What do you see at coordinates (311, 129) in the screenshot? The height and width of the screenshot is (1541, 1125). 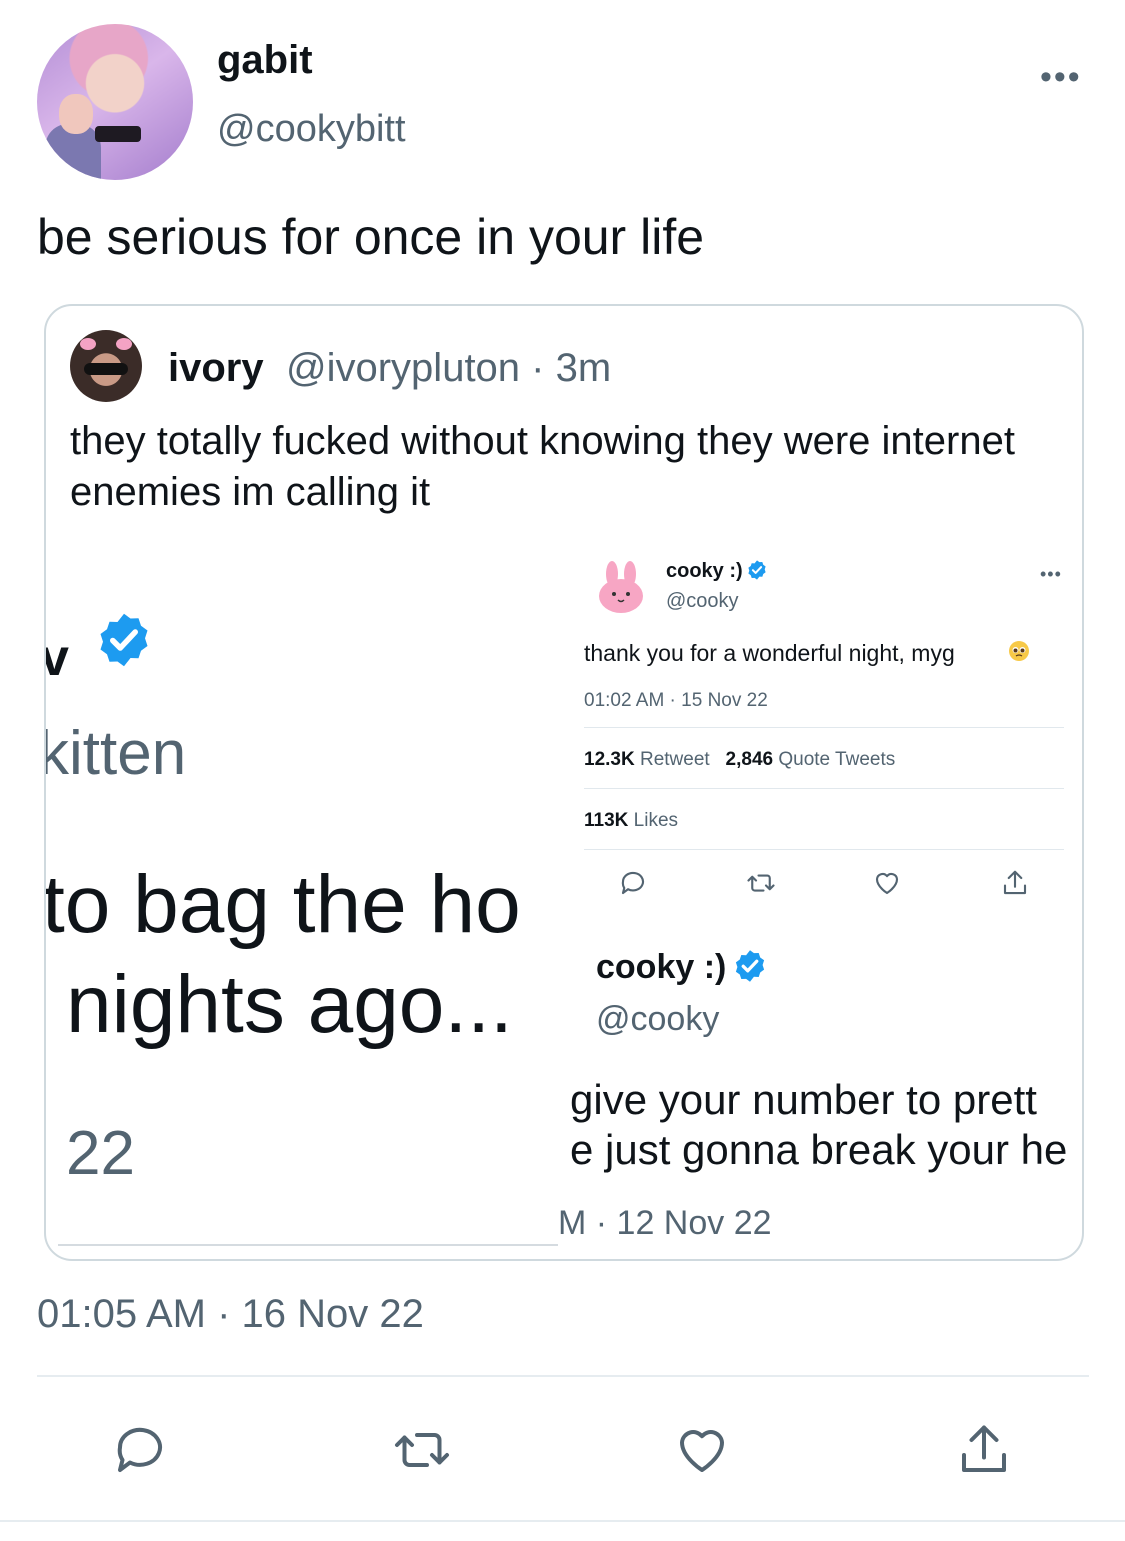 I see `author-handle: @cookybitt` at bounding box center [311, 129].